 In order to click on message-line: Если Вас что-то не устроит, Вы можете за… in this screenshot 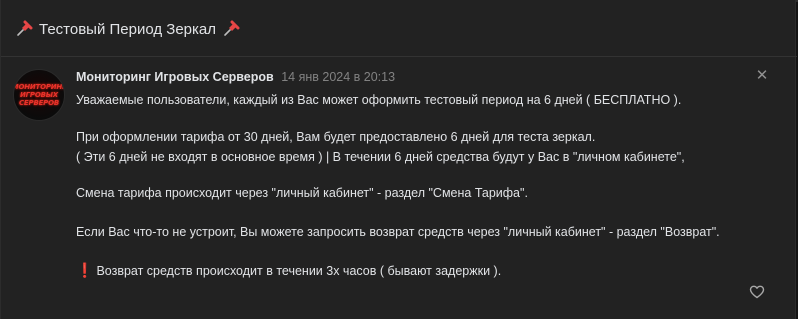, I will do `click(398, 232)`.